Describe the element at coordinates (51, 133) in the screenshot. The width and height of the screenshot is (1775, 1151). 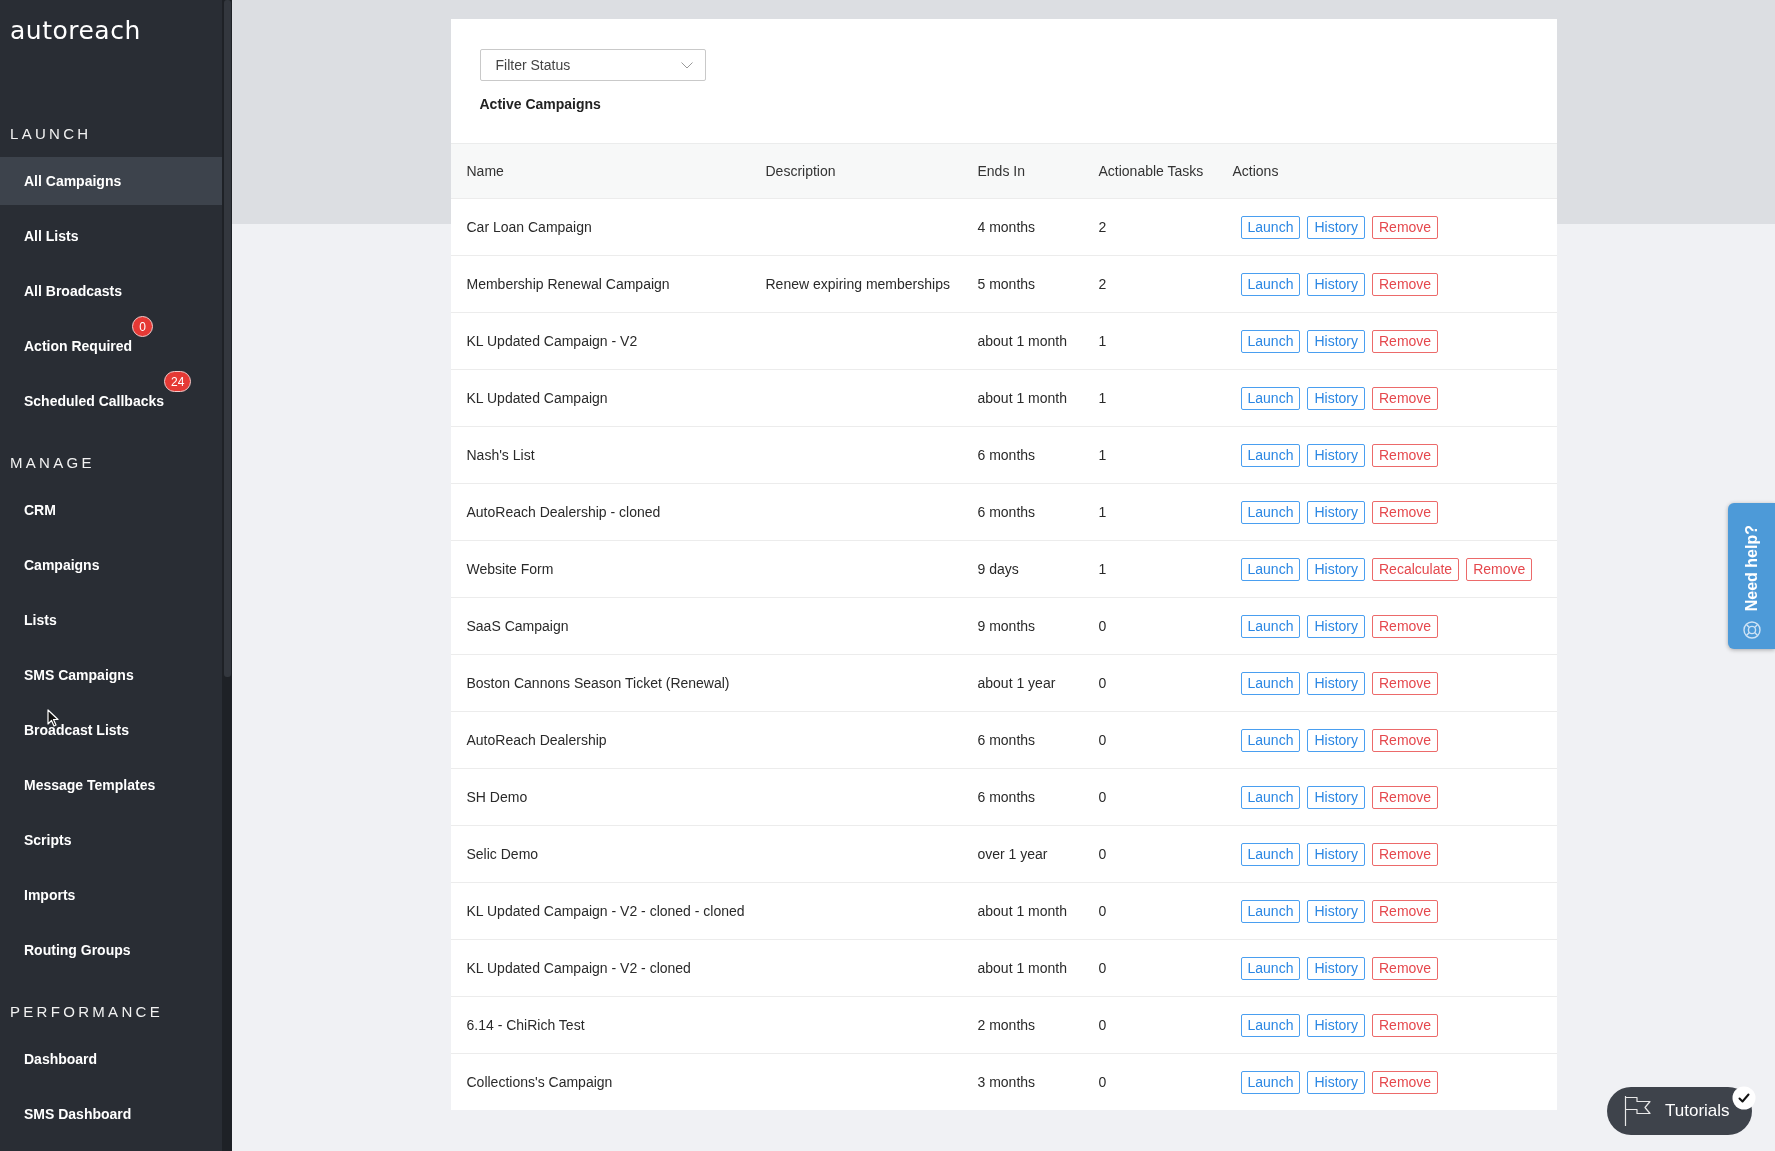
I see `section-heading: LAUNCH` at that location.